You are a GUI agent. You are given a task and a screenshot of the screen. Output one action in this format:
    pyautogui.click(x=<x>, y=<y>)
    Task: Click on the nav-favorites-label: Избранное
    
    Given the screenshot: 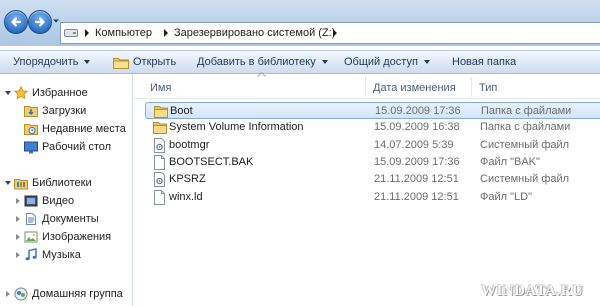 What is the action you would take?
    pyautogui.click(x=60, y=93)
    